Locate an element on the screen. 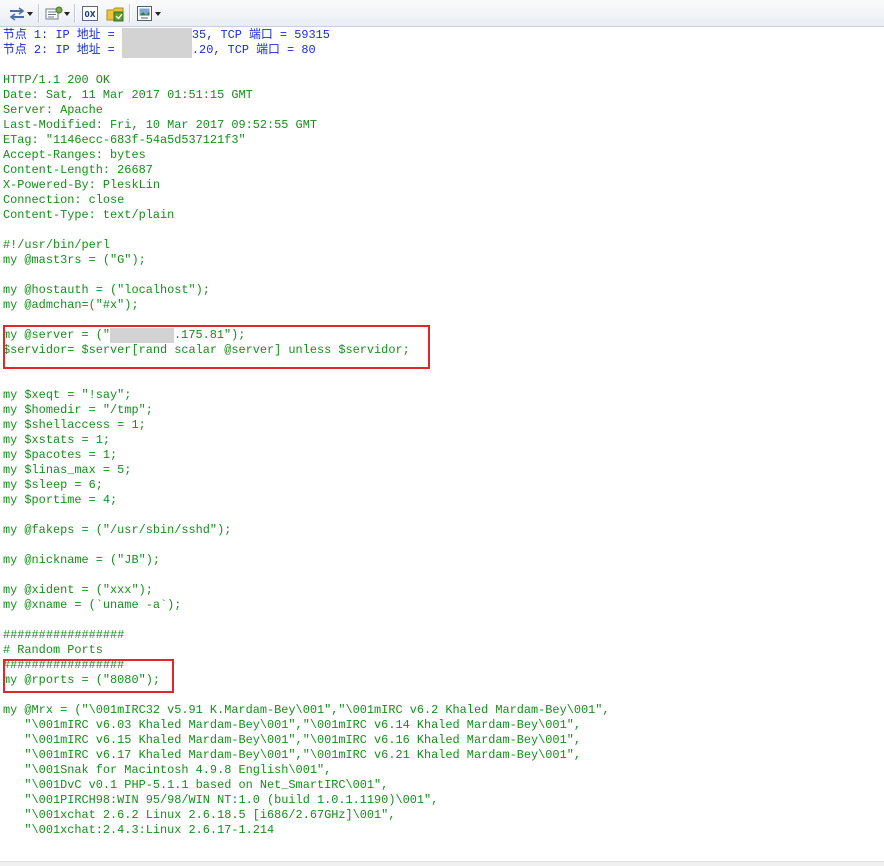 The width and height of the screenshot is (884, 866). hex-doc-icon: 0X is located at coordinates (90, 13).